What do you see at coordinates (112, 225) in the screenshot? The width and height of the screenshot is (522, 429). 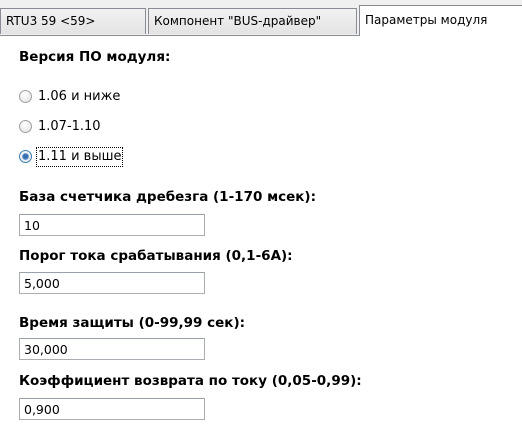 I see `debounce-base-input` at bounding box center [112, 225].